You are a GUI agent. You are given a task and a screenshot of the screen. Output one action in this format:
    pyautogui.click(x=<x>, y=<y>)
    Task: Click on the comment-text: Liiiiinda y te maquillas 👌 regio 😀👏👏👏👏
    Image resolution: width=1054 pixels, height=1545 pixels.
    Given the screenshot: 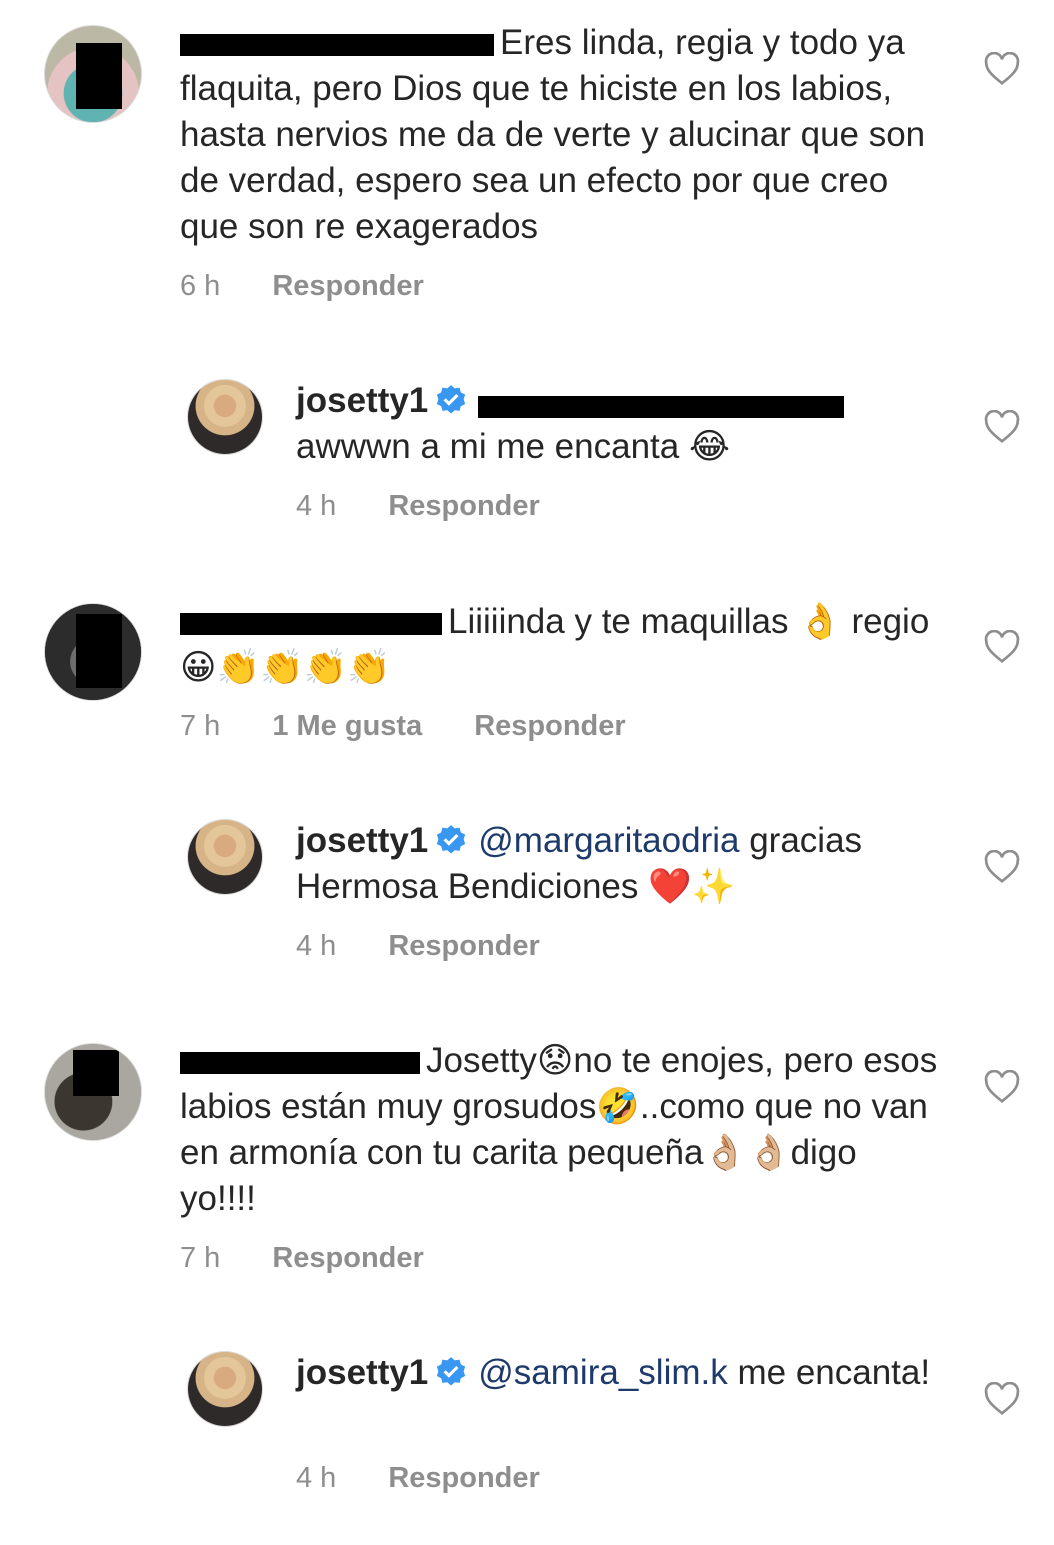 What is the action you would take?
    pyautogui.click(x=555, y=644)
    